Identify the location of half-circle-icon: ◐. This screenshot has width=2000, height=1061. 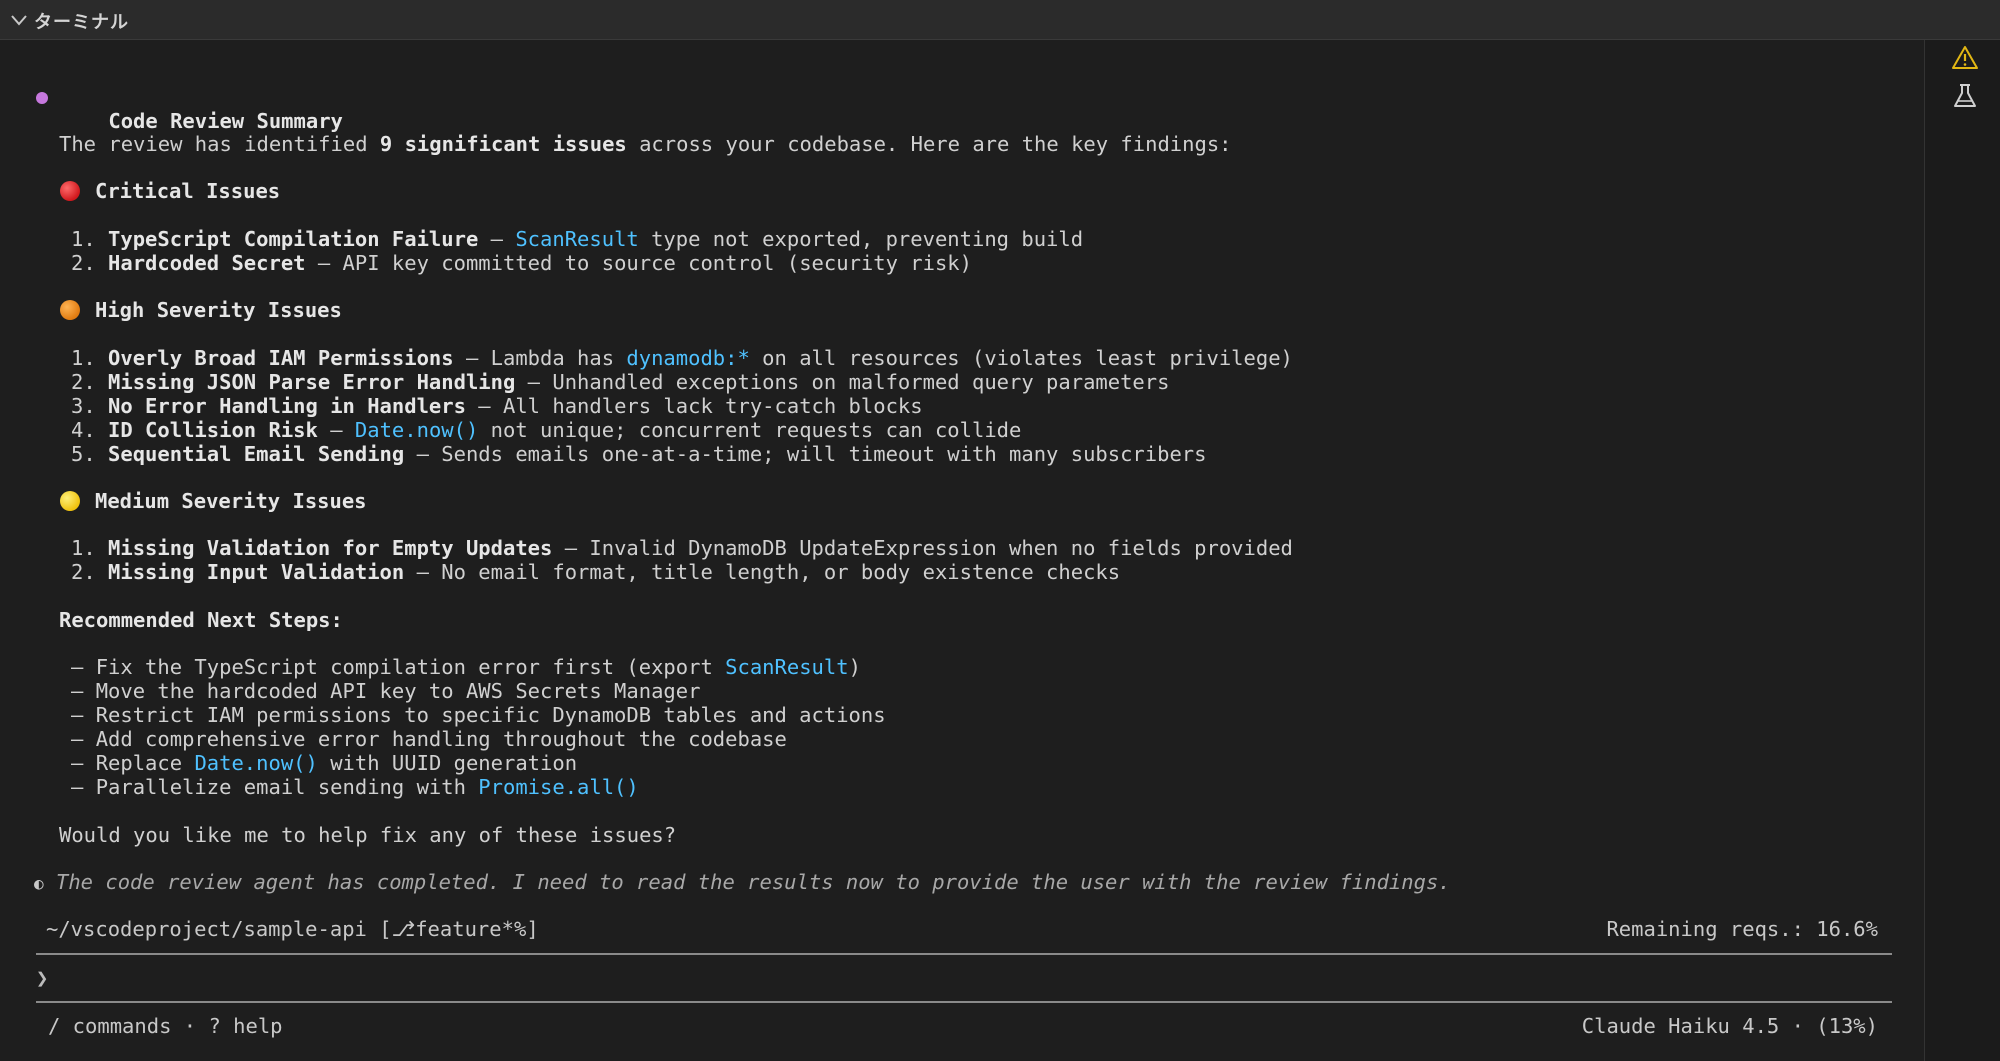
(39, 883).